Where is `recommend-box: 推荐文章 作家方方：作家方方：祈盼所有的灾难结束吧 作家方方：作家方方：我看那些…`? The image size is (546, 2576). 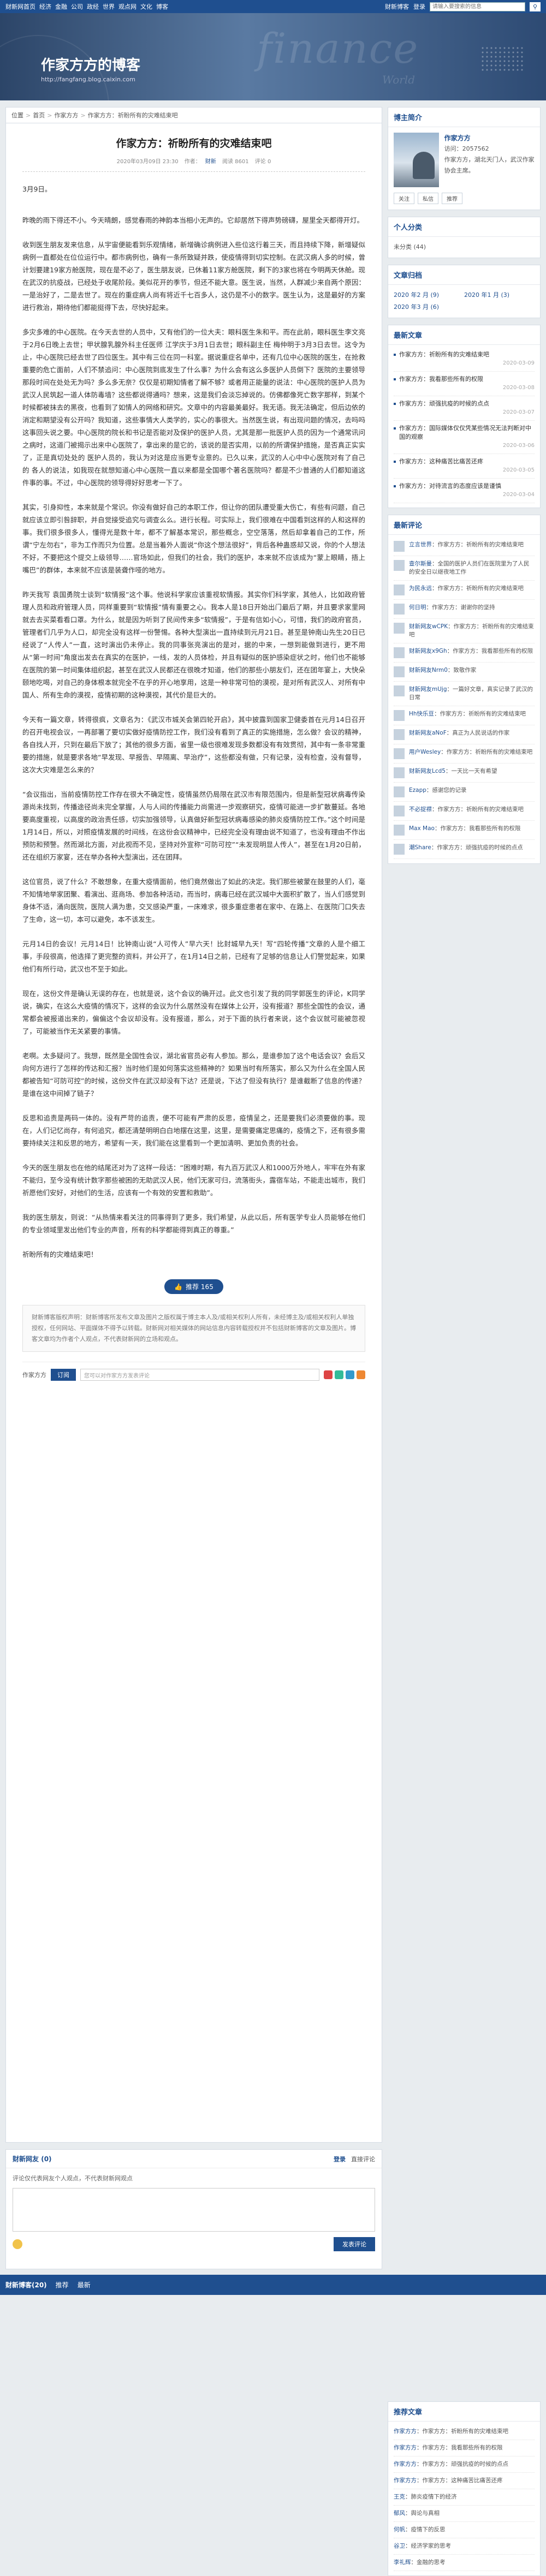 recommend-box: 推荐文章 作家方方：作家方方：祈盼所有的灾难结束吧 作家方方：作家方方：我看那些… is located at coordinates (464, 2488).